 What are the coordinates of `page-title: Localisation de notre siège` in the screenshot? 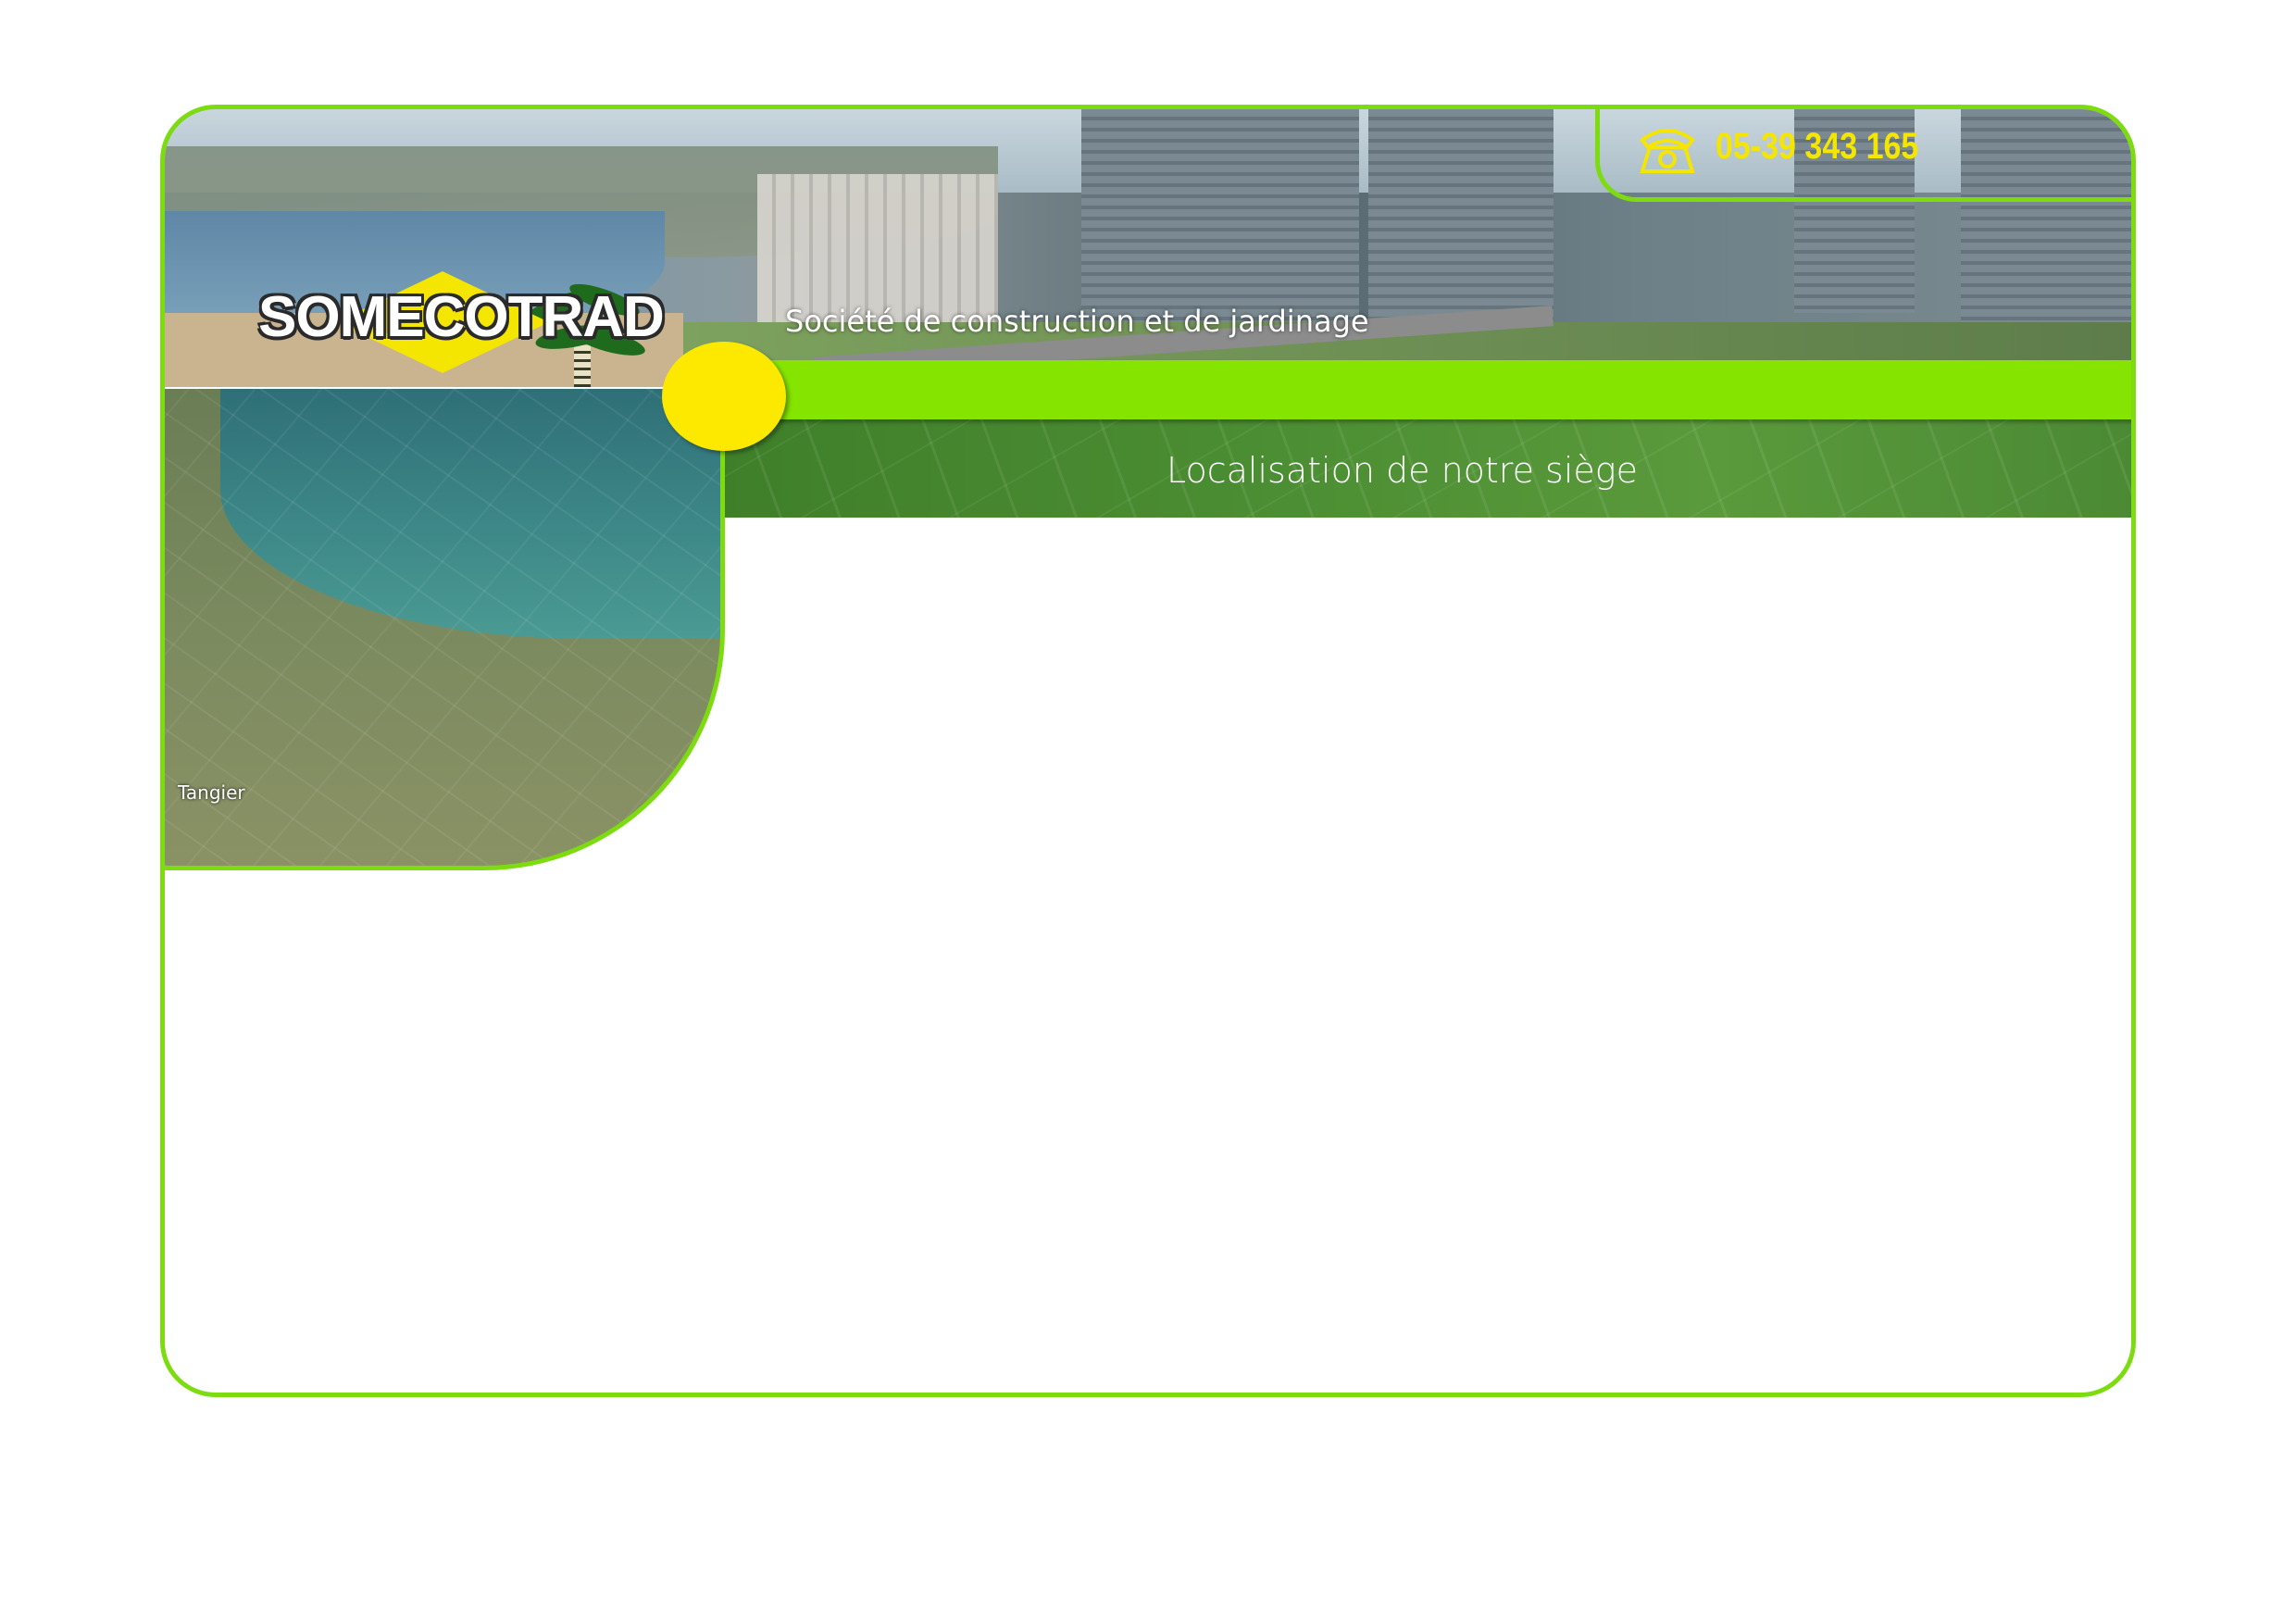 It's located at (1402, 470).